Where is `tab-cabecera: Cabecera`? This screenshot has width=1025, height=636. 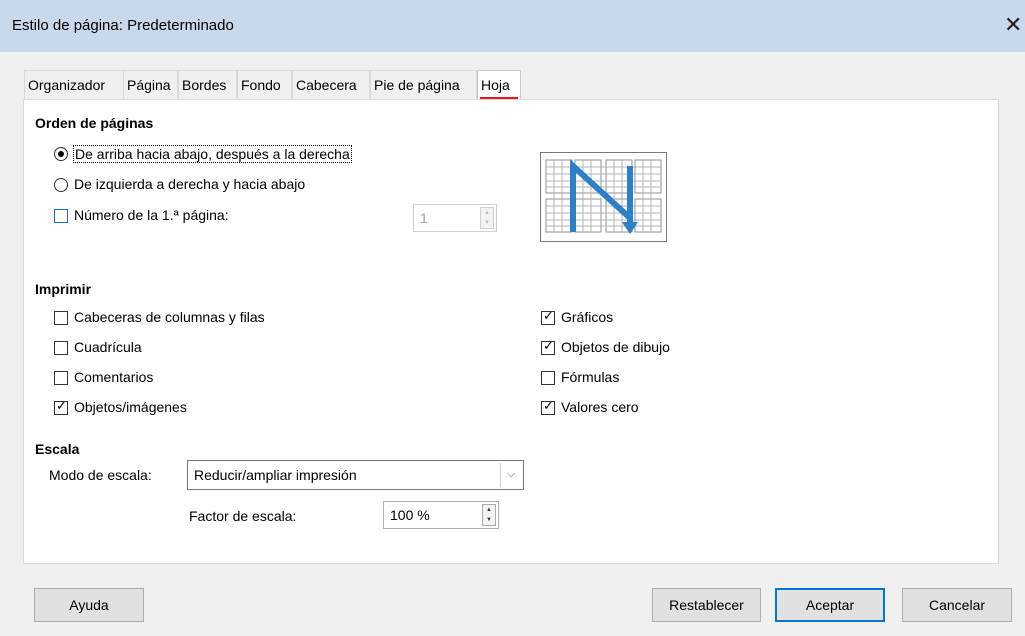 tab-cabecera: Cabecera is located at coordinates (331, 84).